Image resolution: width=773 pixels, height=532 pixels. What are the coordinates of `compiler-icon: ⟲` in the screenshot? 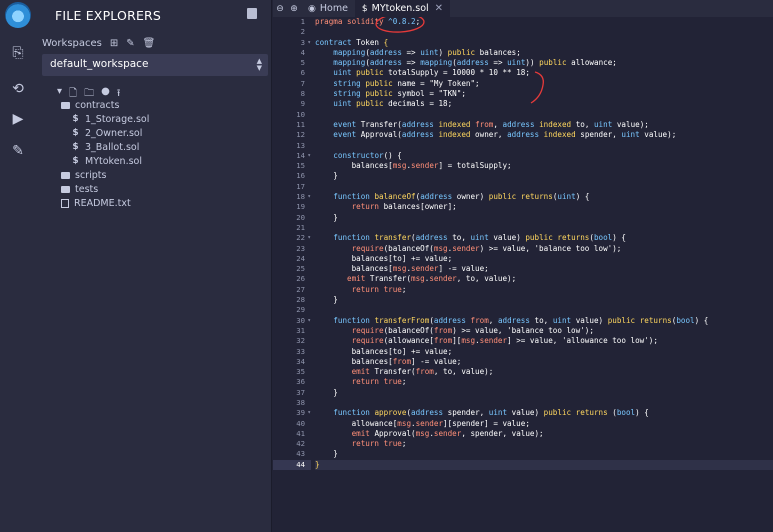 It's located at (18, 89).